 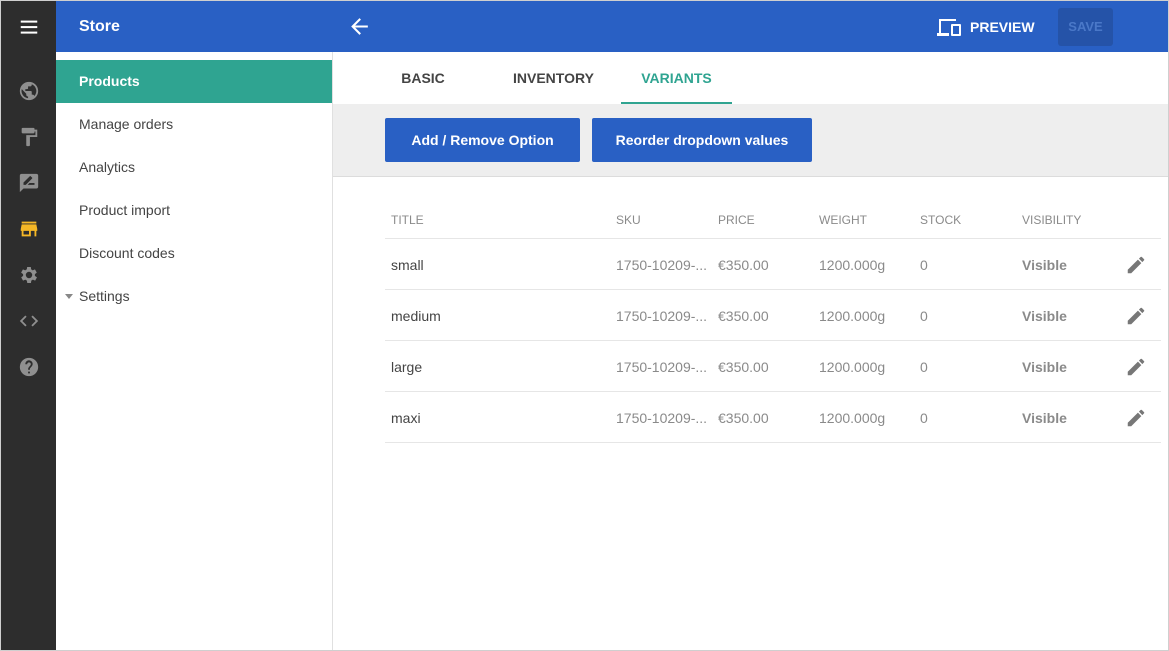 I want to click on column-header-price: PRICE, so click(x=736, y=220).